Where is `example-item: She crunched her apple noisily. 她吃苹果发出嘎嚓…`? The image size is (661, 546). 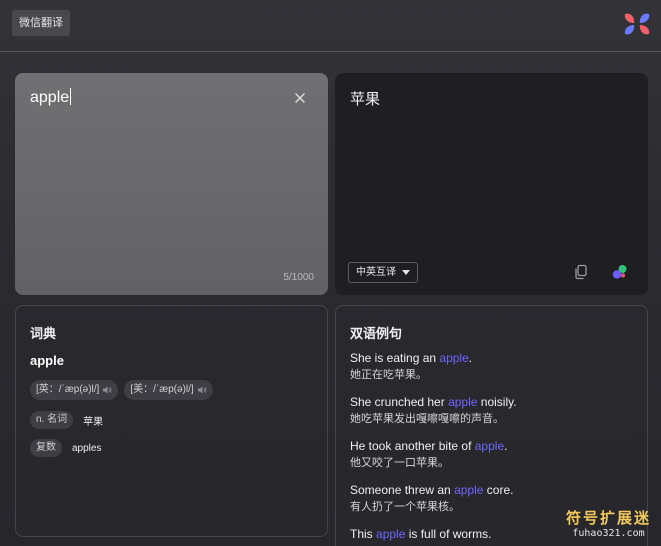 example-item: She crunched her apple noisily. 她吃苹果发出嘎嚓… is located at coordinates (433, 410).